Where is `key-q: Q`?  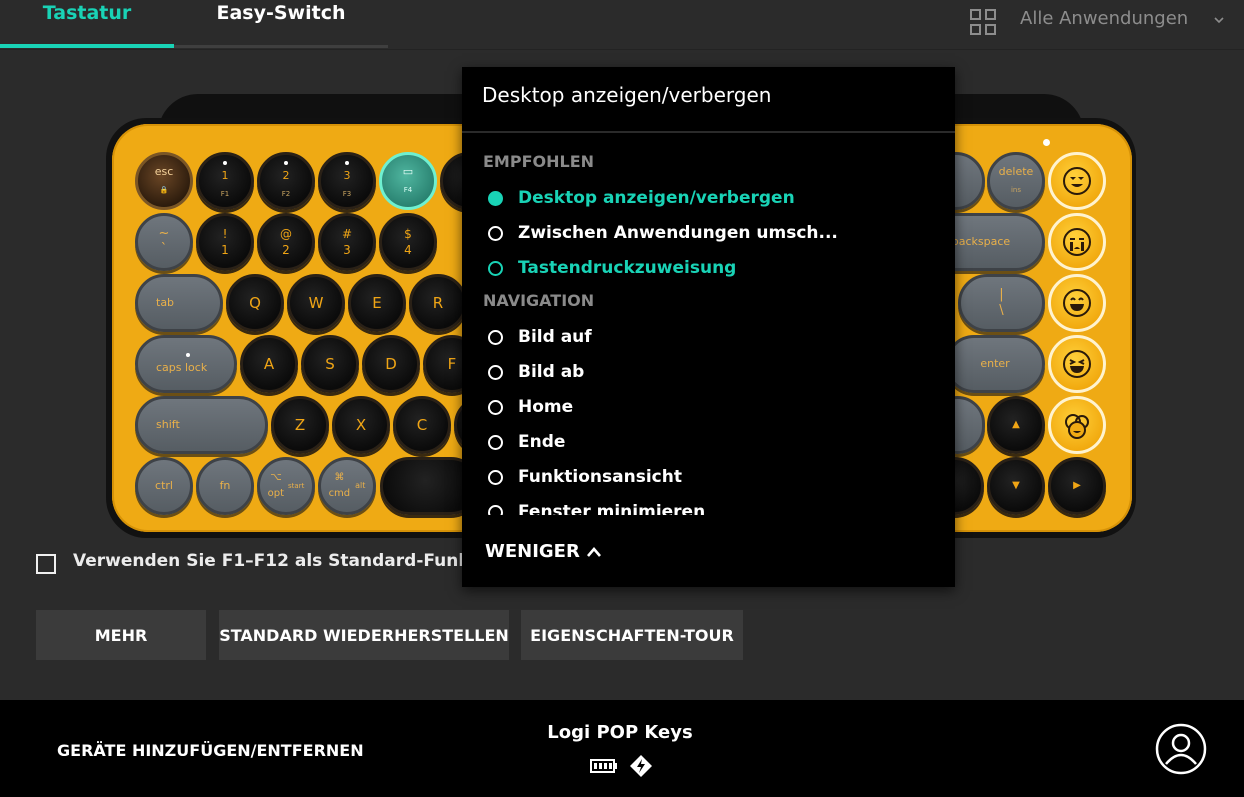
key-q: Q is located at coordinates (255, 303).